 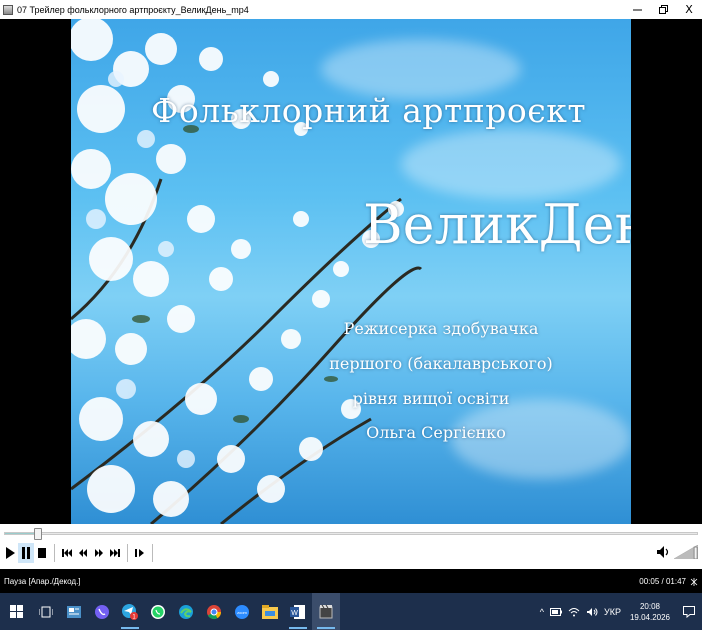 What do you see at coordinates (662, 581) in the screenshot?
I see `time-display: 00:05 / 01:47` at bounding box center [662, 581].